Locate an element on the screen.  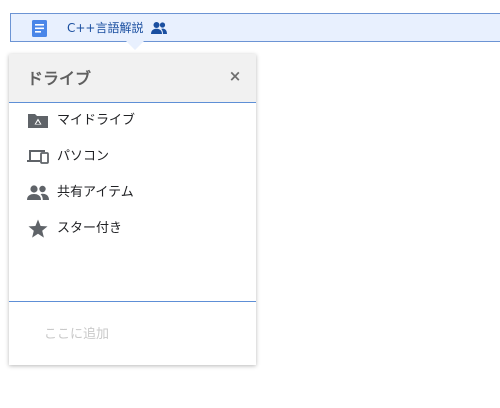
popover-pointer is located at coordinates (135, 45).